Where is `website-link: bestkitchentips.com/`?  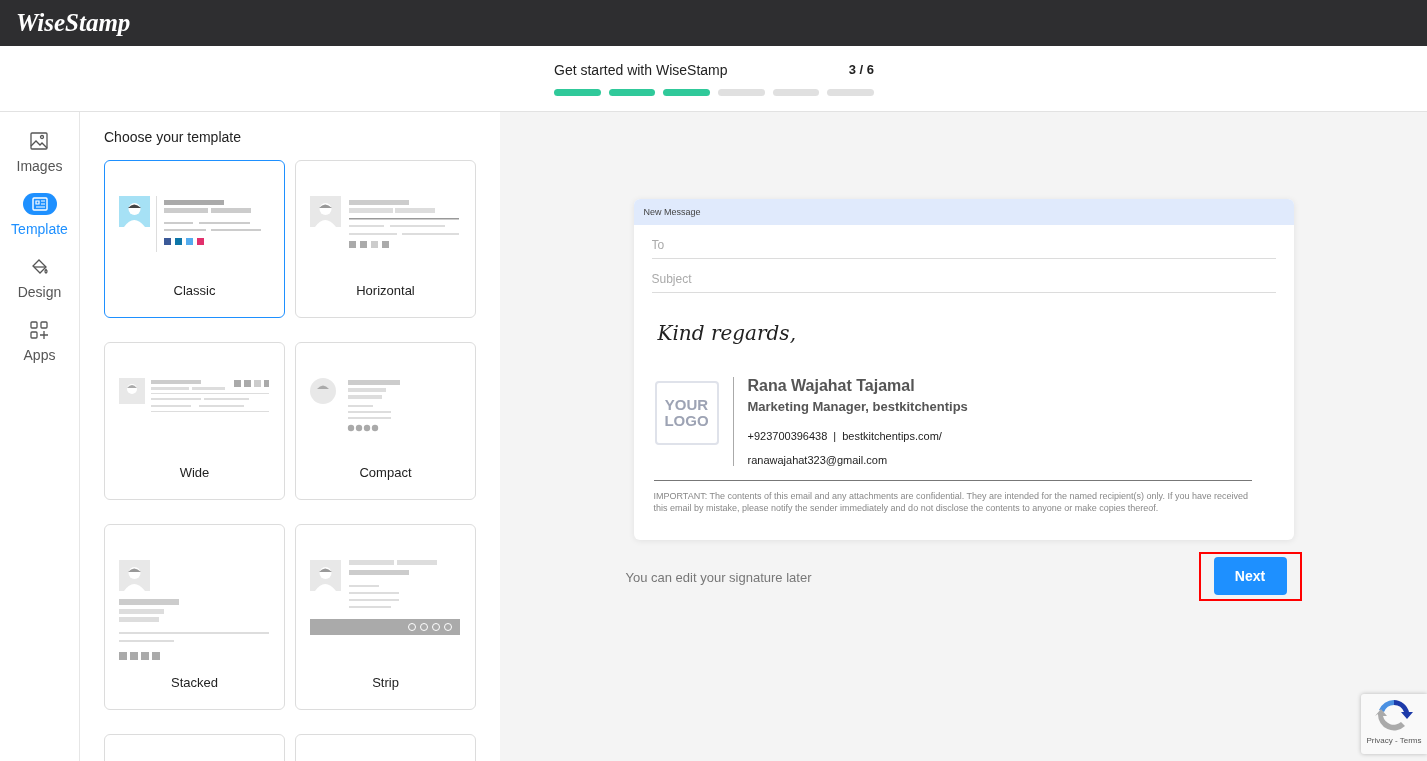
website-link: bestkitchentips.com/ is located at coordinates (892, 436).